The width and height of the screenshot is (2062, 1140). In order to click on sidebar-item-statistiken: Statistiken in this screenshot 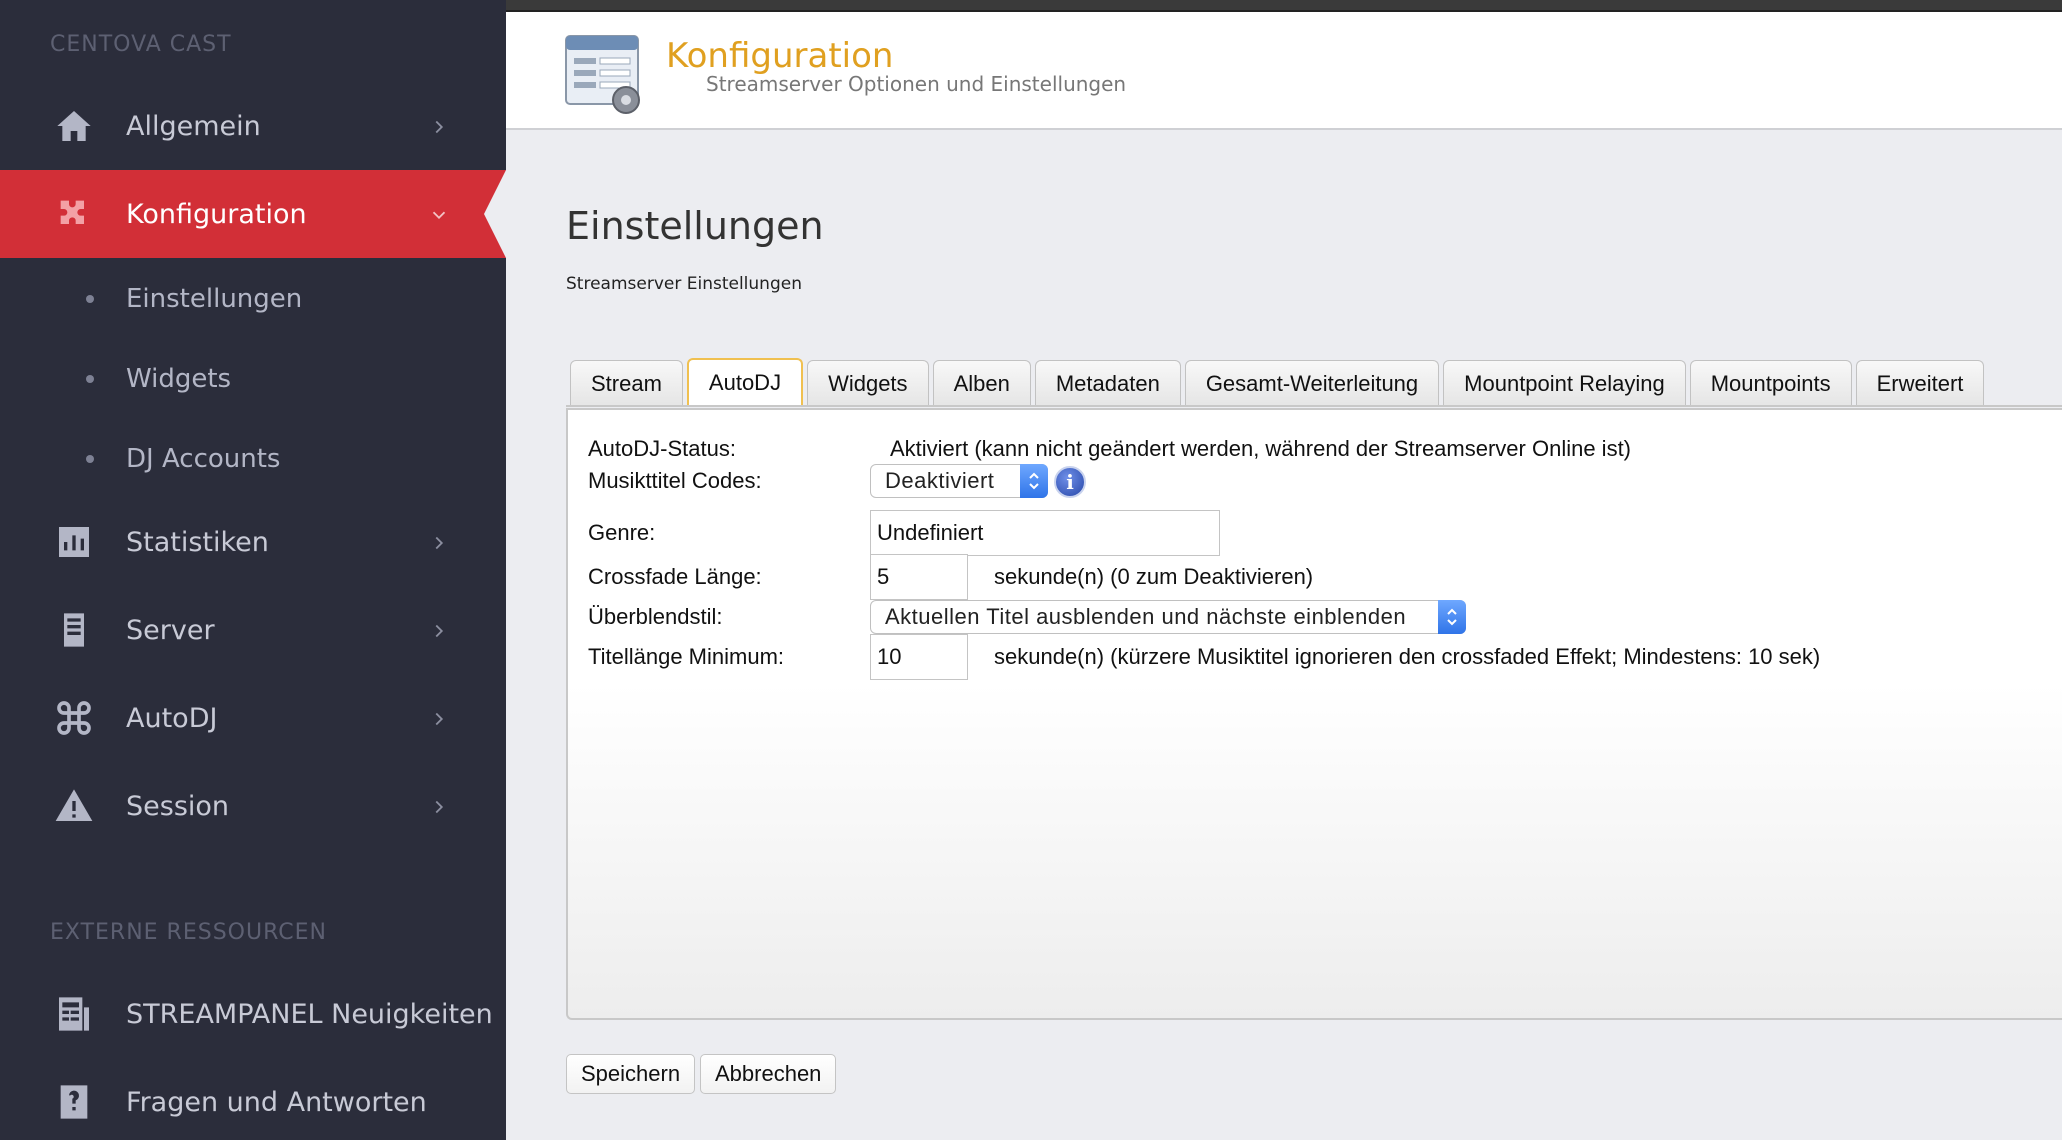, I will do `click(253, 542)`.